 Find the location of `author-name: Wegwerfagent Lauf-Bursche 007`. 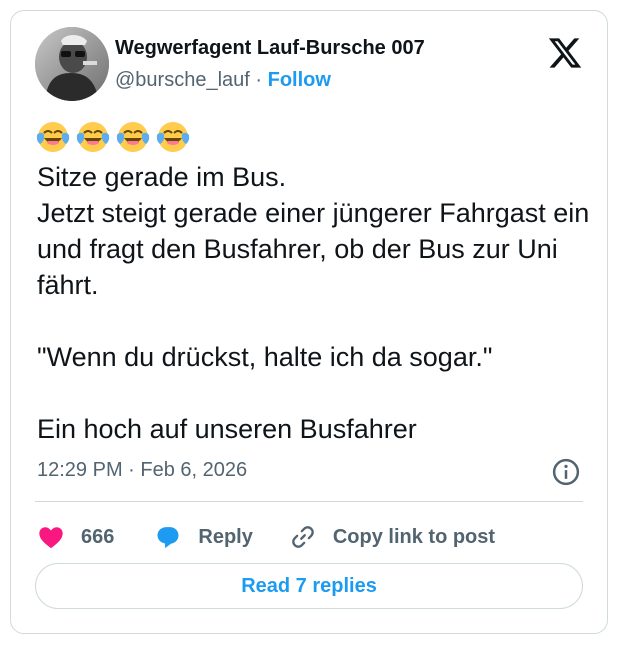

author-name: Wegwerfagent Lauf-Bursche 007 is located at coordinates (270, 48).